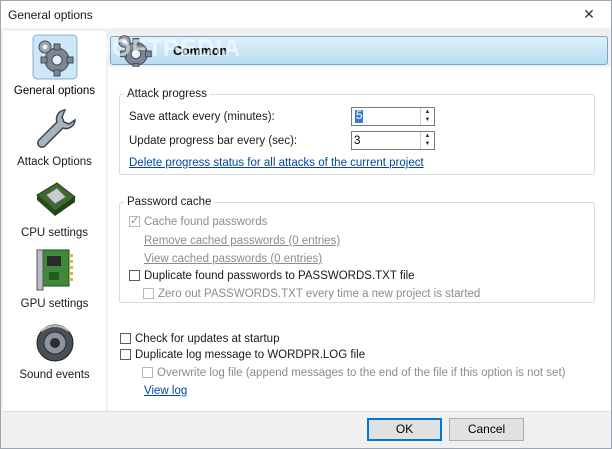 This screenshot has height=449, width=612. I want to click on cache-found-checkbox: Cache found passwords, so click(198, 221).